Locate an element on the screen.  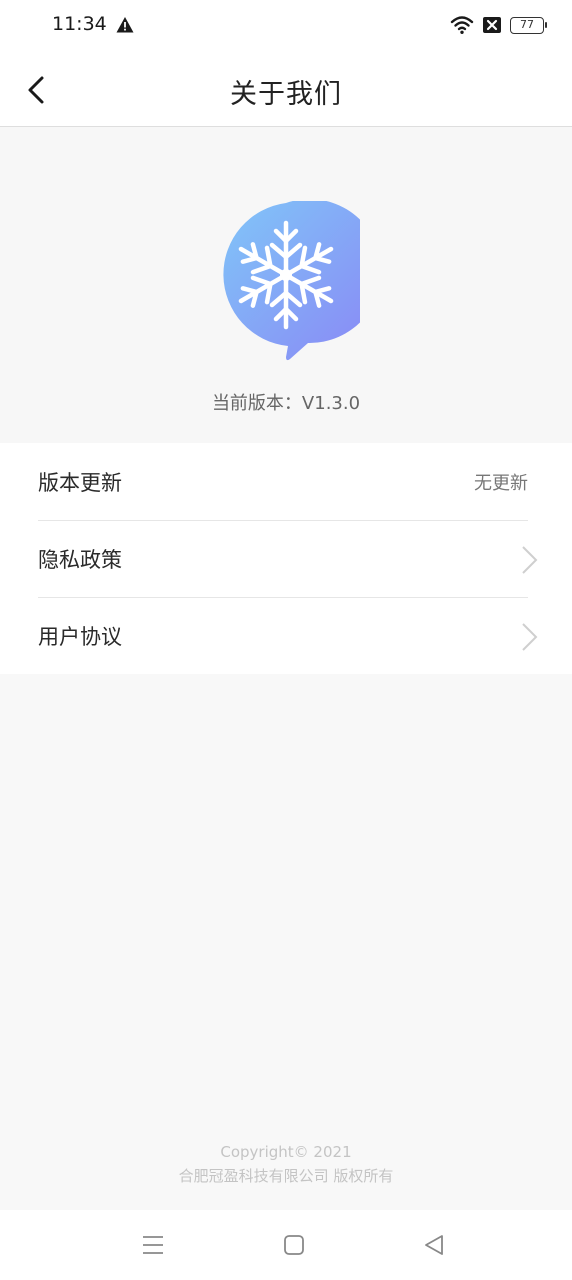
menu-item-label: 用户协议 is located at coordinates (80, 637).